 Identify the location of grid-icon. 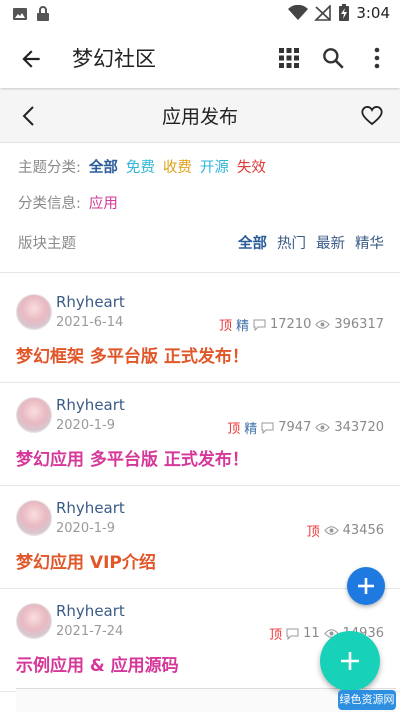
(289, 58).